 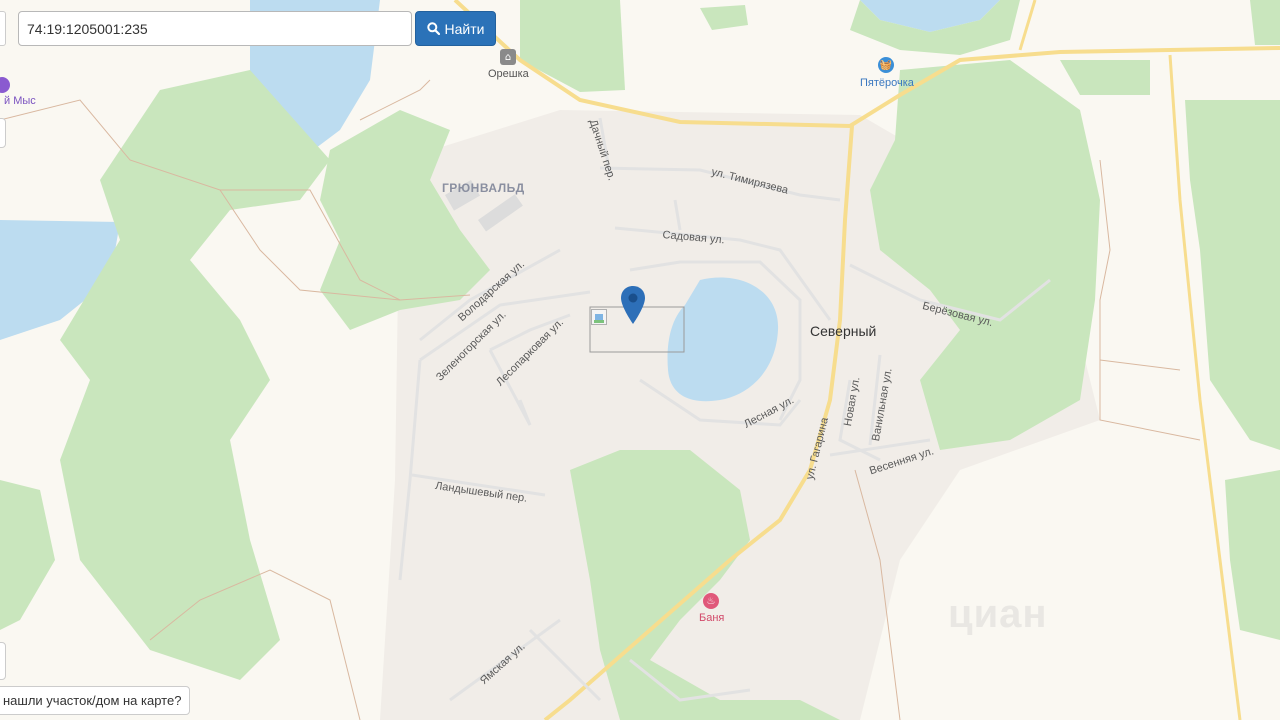 I want to click on poi-label-mys: й Мыс, so click(x=20, y=101).